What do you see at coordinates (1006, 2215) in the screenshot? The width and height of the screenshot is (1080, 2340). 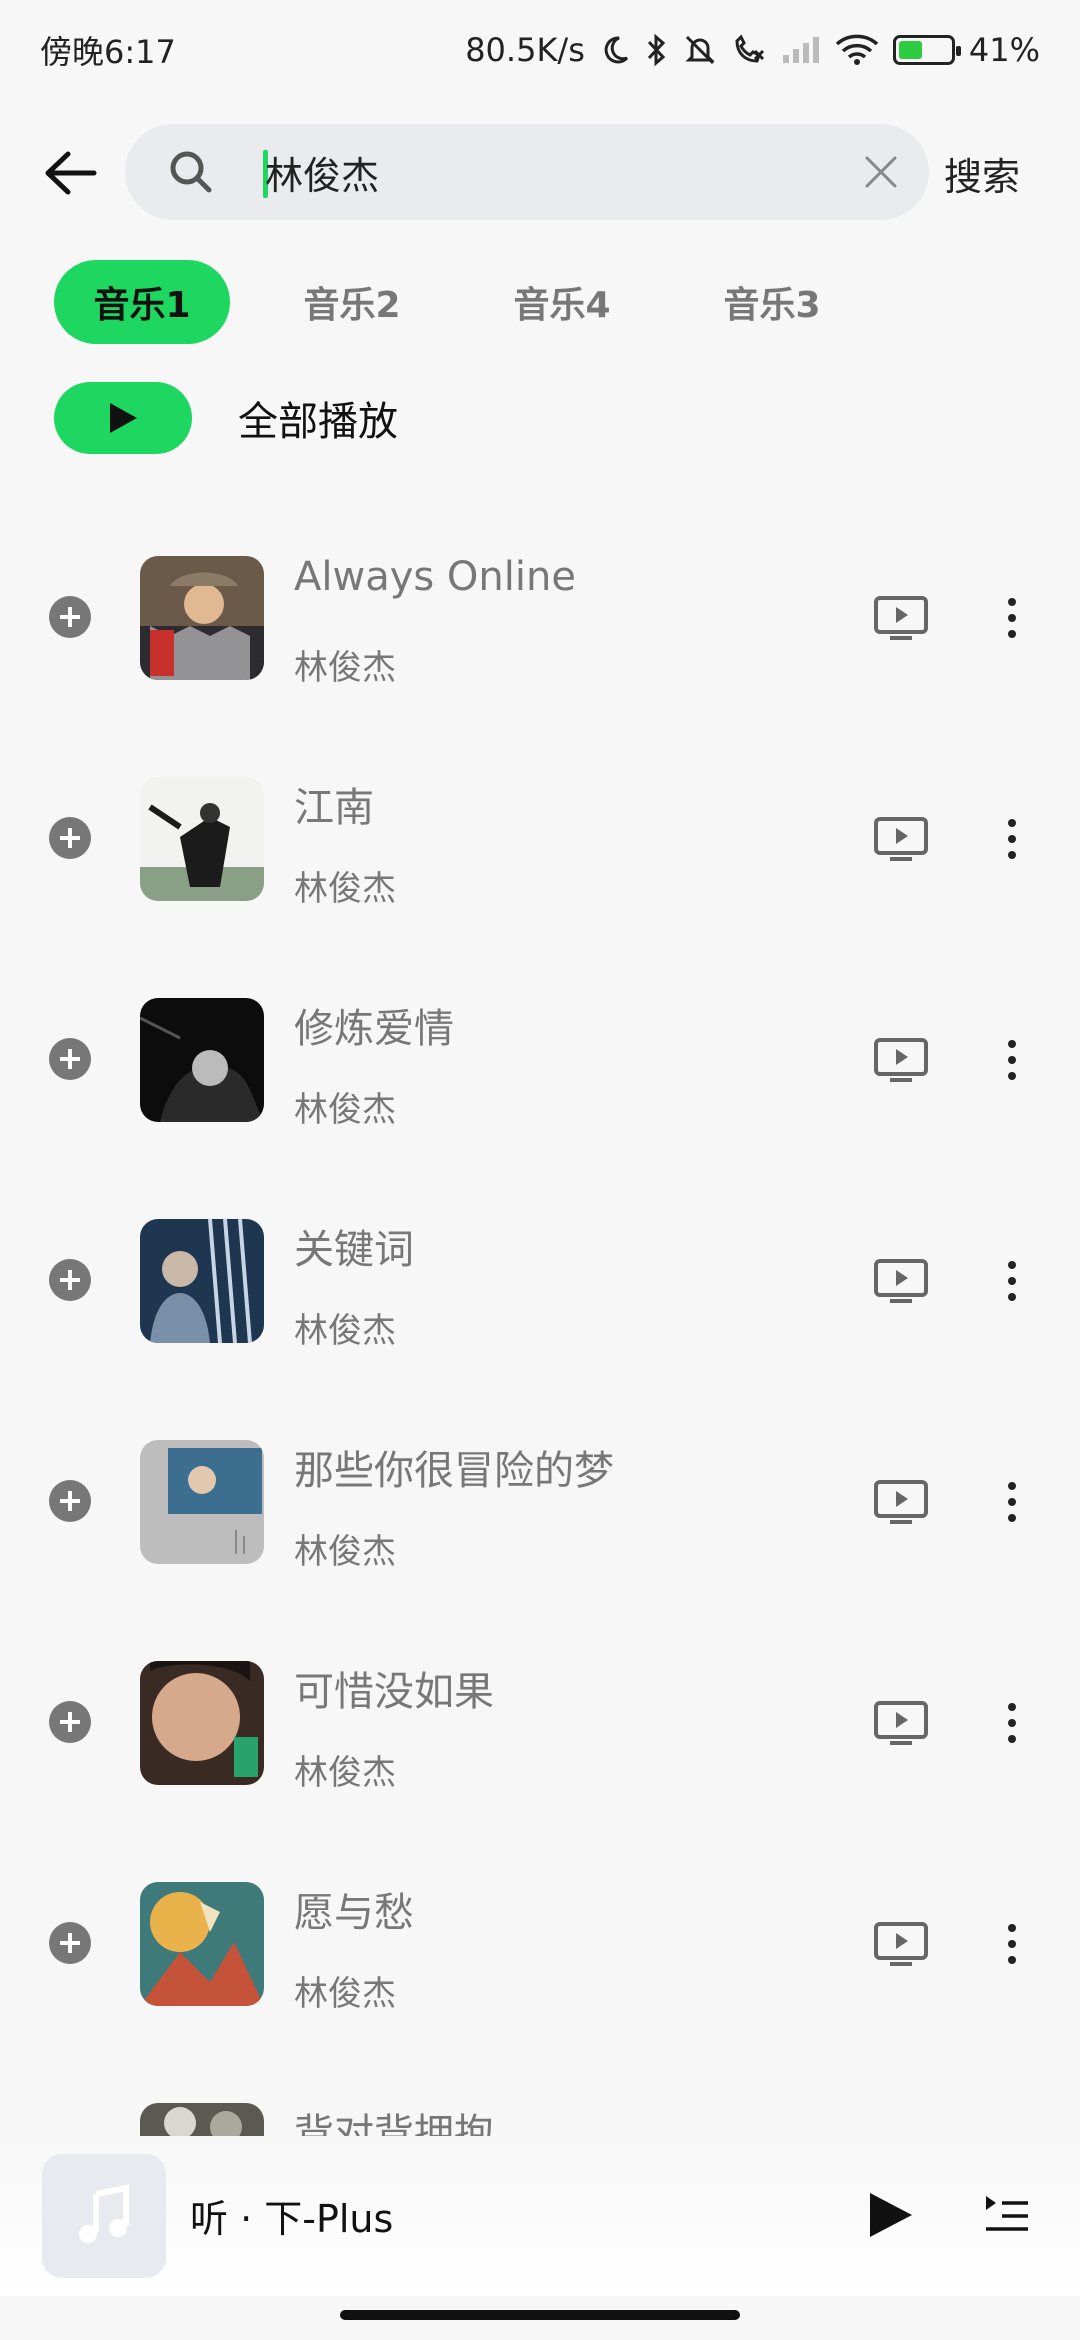 I see `playlist-queue-icon` at bounding box center [1006, 2215].